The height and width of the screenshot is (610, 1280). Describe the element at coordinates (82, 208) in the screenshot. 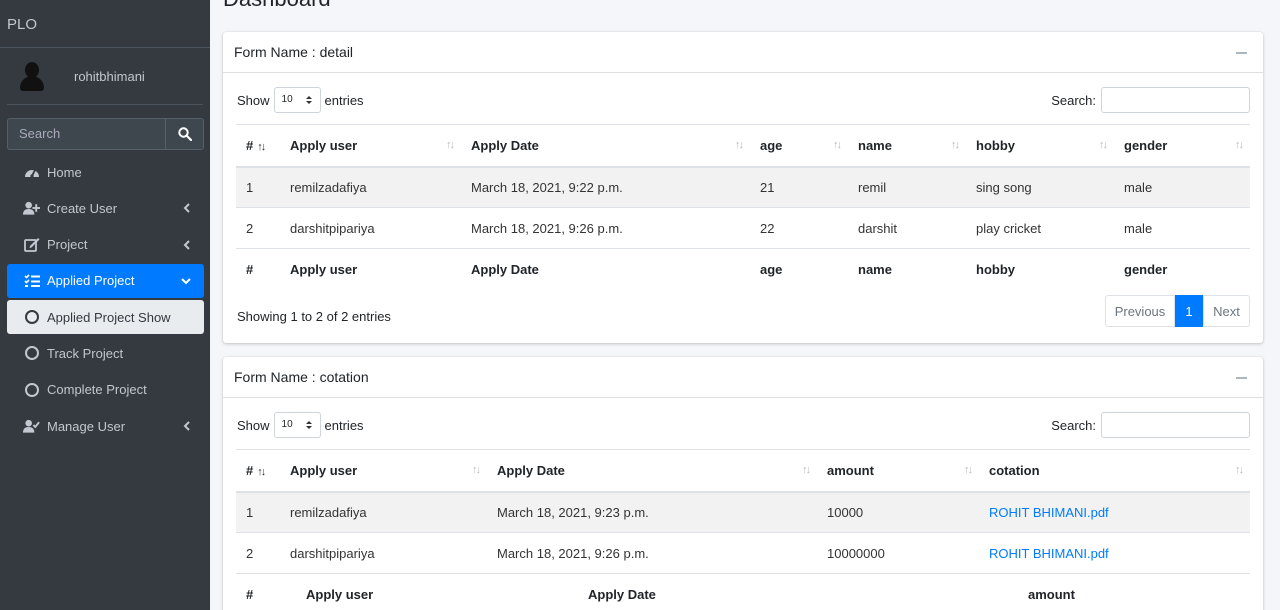

I see `sidebar-item-label: Create User` at that location.